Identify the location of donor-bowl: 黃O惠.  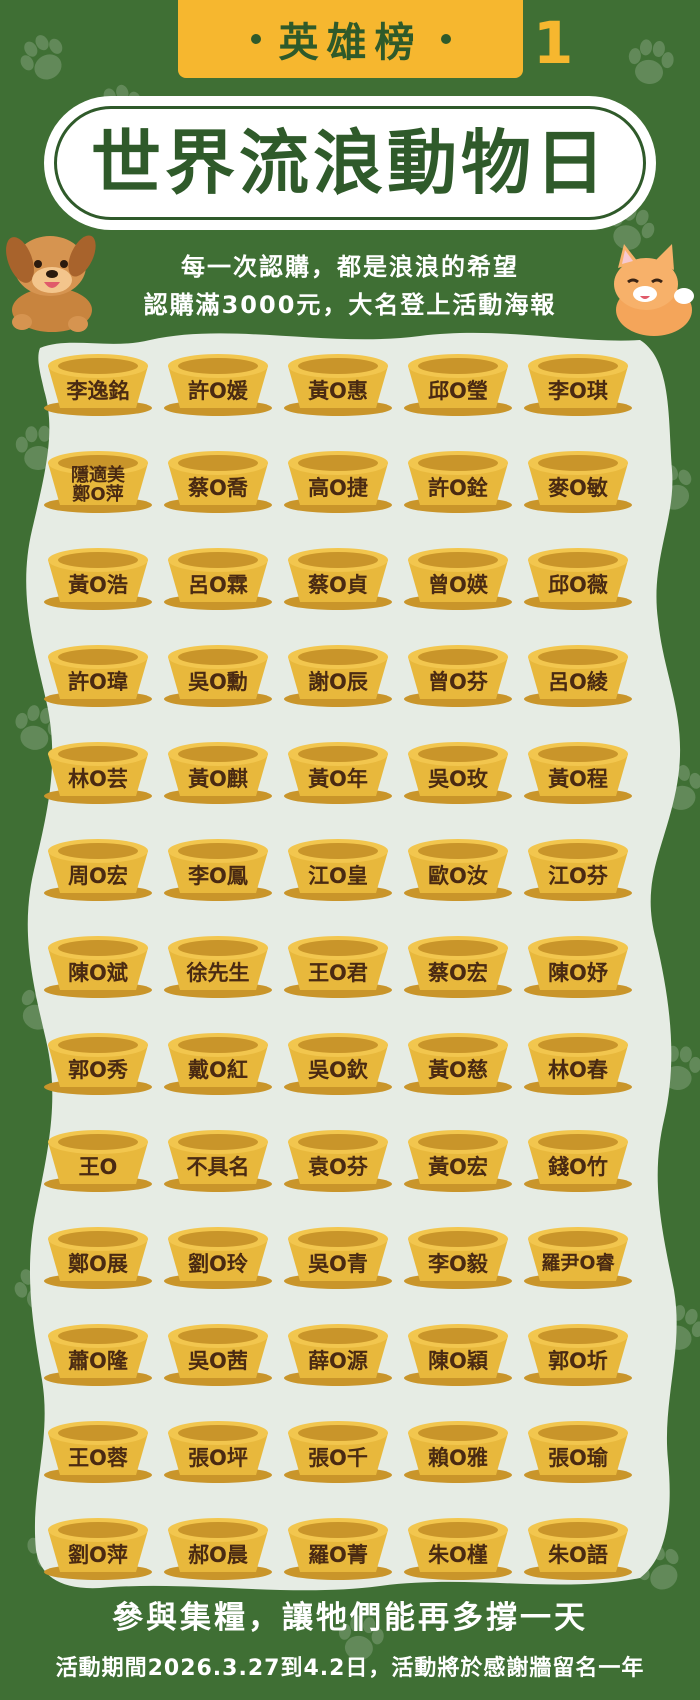
(338, 381).